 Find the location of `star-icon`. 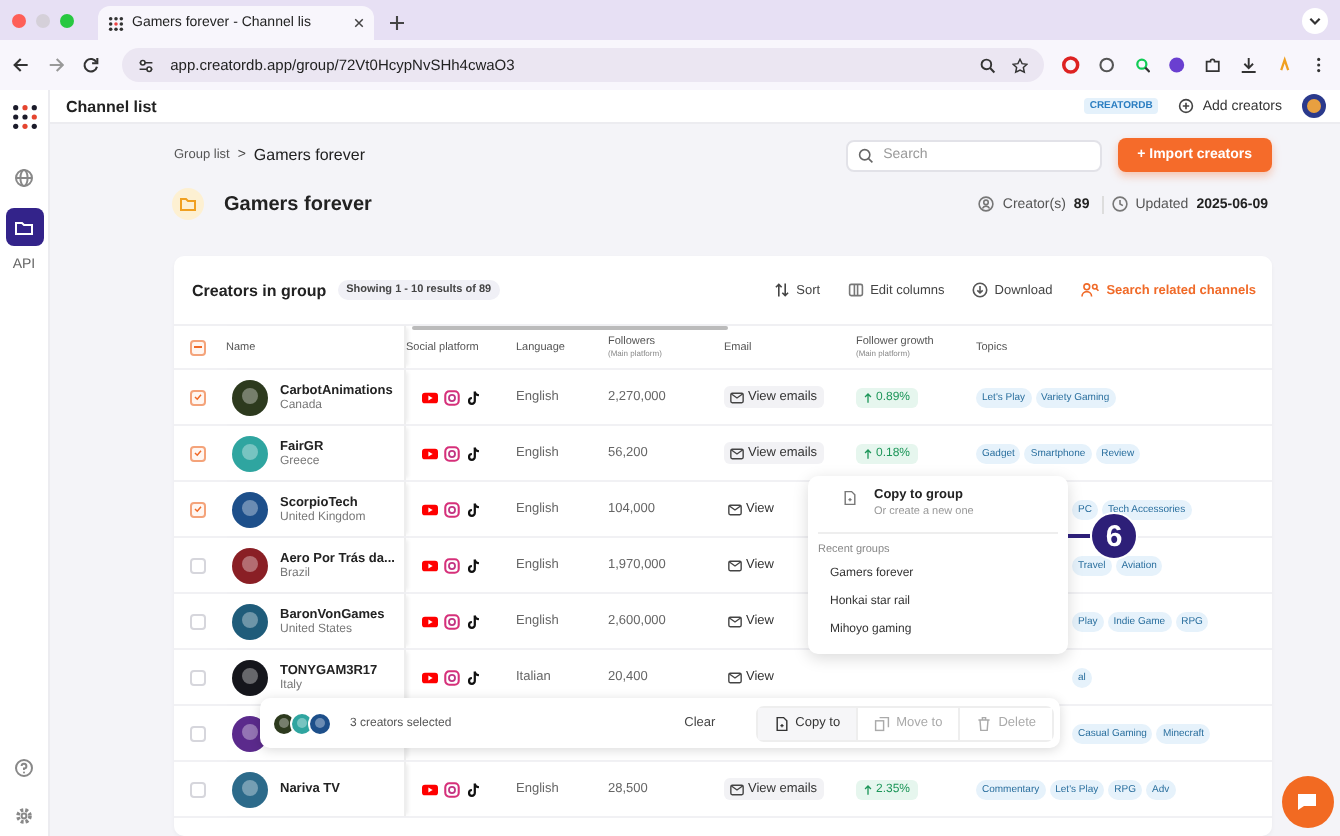

star-icon is located at coordinates (1020, 65).